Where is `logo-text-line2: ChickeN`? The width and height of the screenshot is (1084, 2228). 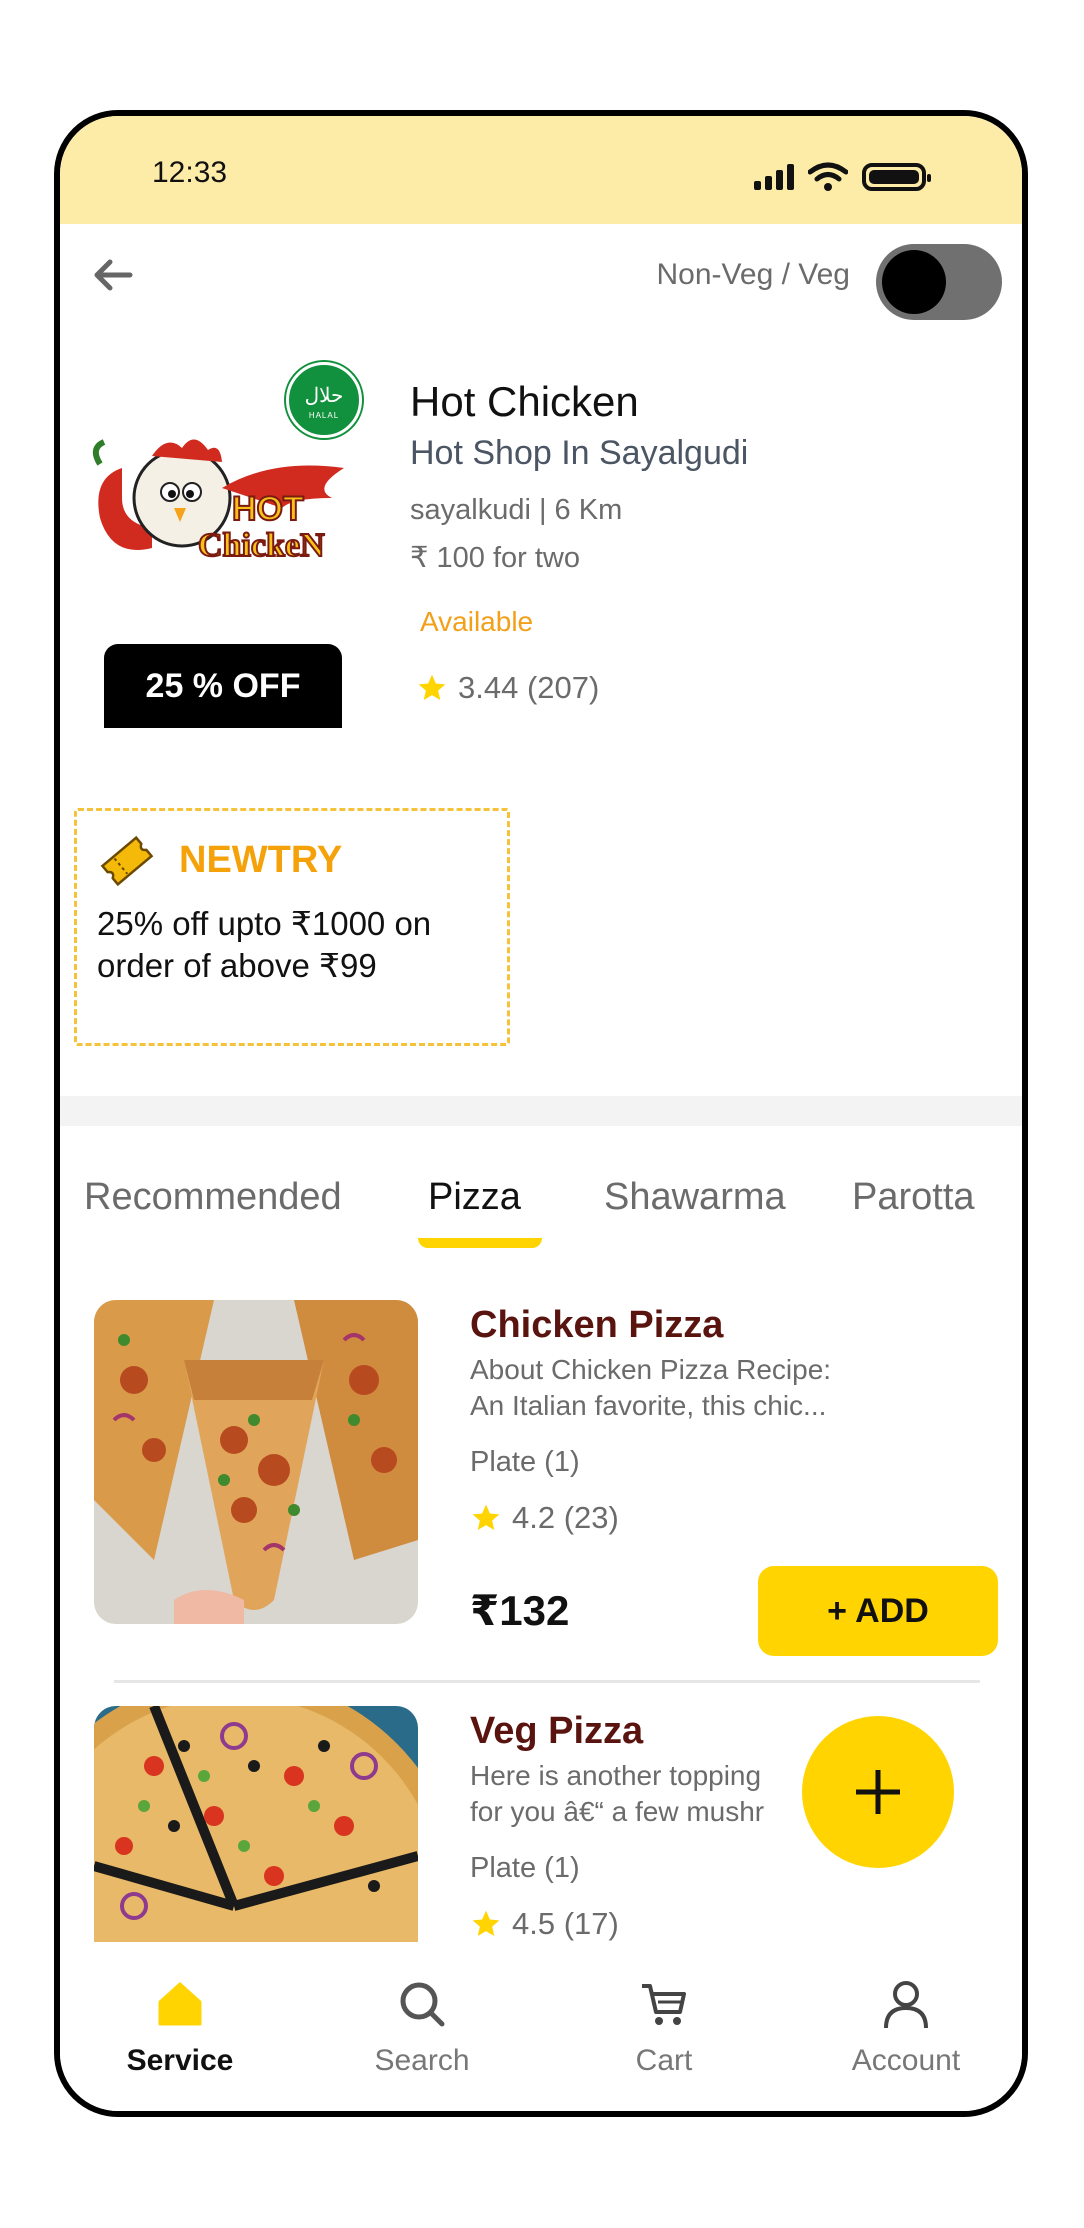
logo-text-line2: ChickeN is located at coordinates (261, 545).